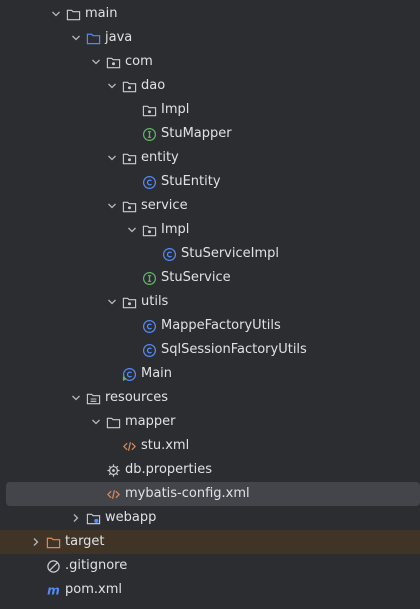 This screenshot has height=609, width=420. I want to click on tree-node-label: StuMapper, so click(196, 133).